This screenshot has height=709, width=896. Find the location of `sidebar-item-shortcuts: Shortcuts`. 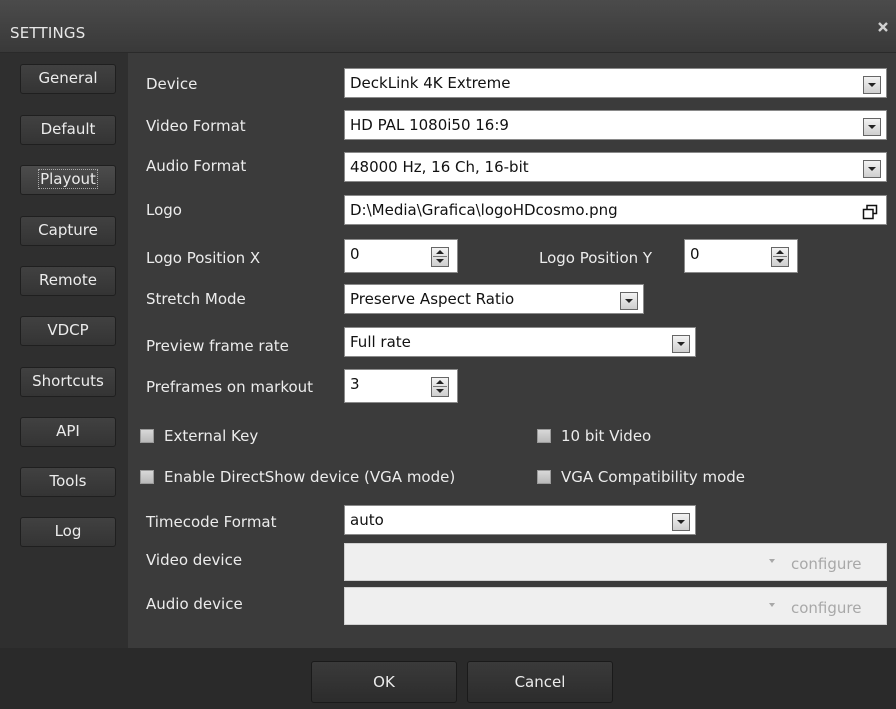

sidebar-item-shortcuts: Shortcuts is located at coordinates (68, 382).